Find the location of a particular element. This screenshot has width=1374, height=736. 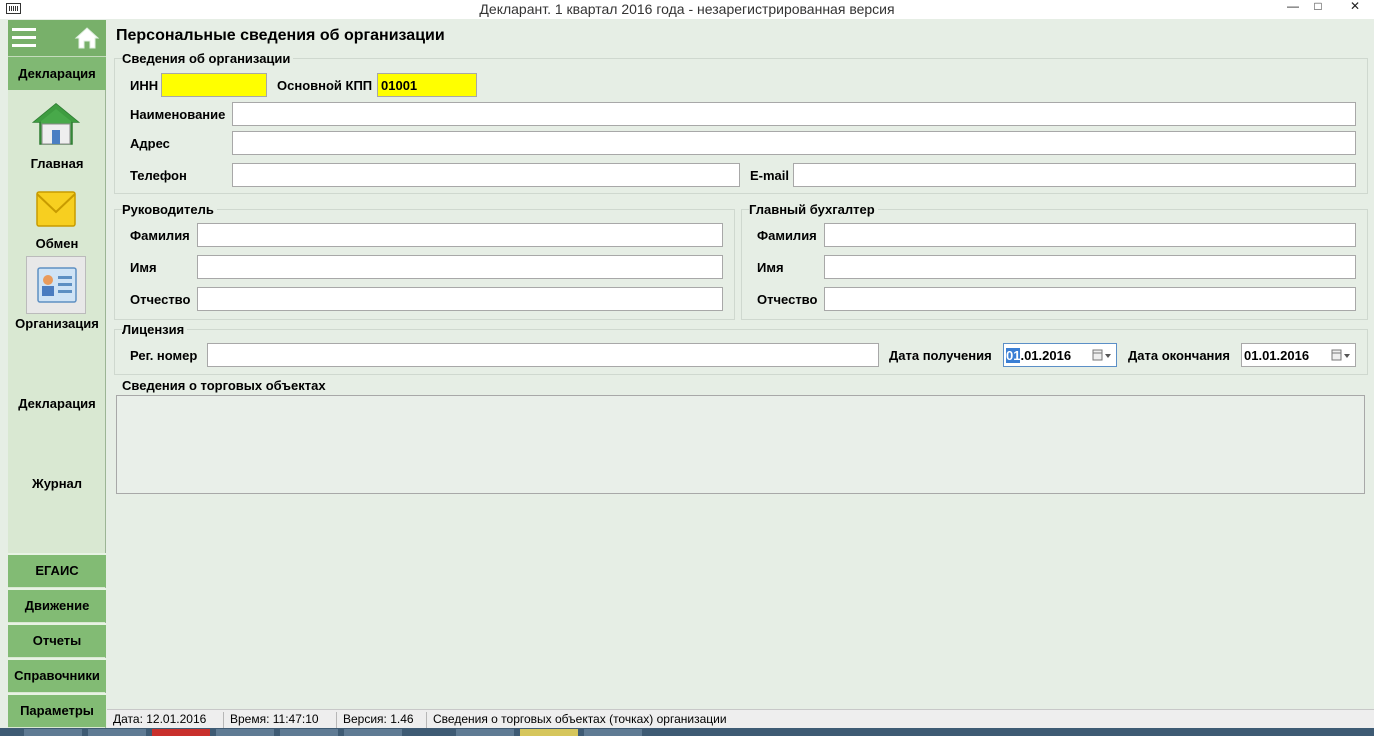

taskbar is located at coordinates (687, 732).